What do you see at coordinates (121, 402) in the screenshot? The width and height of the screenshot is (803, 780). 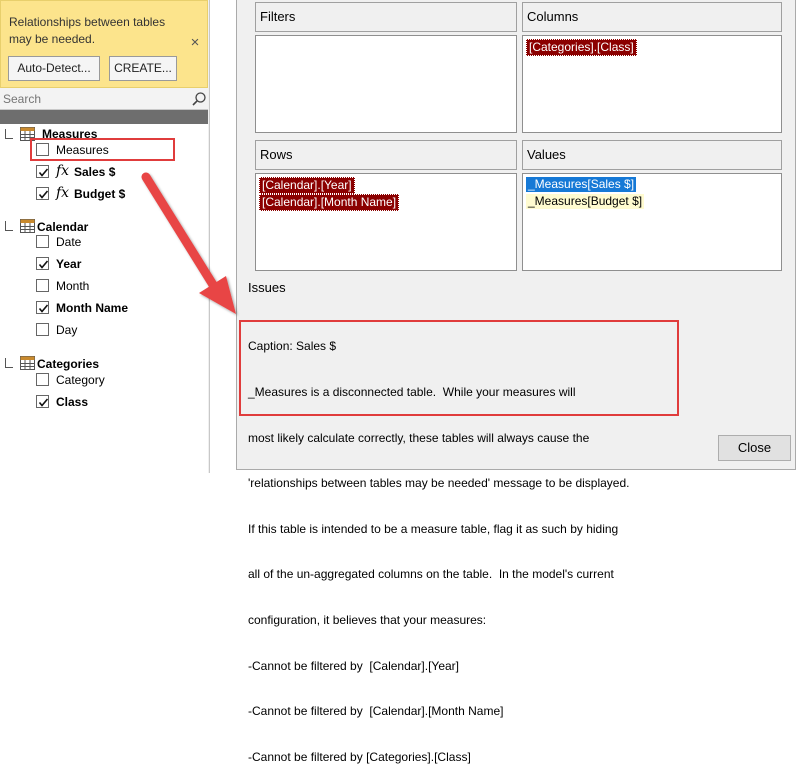 I see `field-item-class: Class` at bounding box center [121, 402].